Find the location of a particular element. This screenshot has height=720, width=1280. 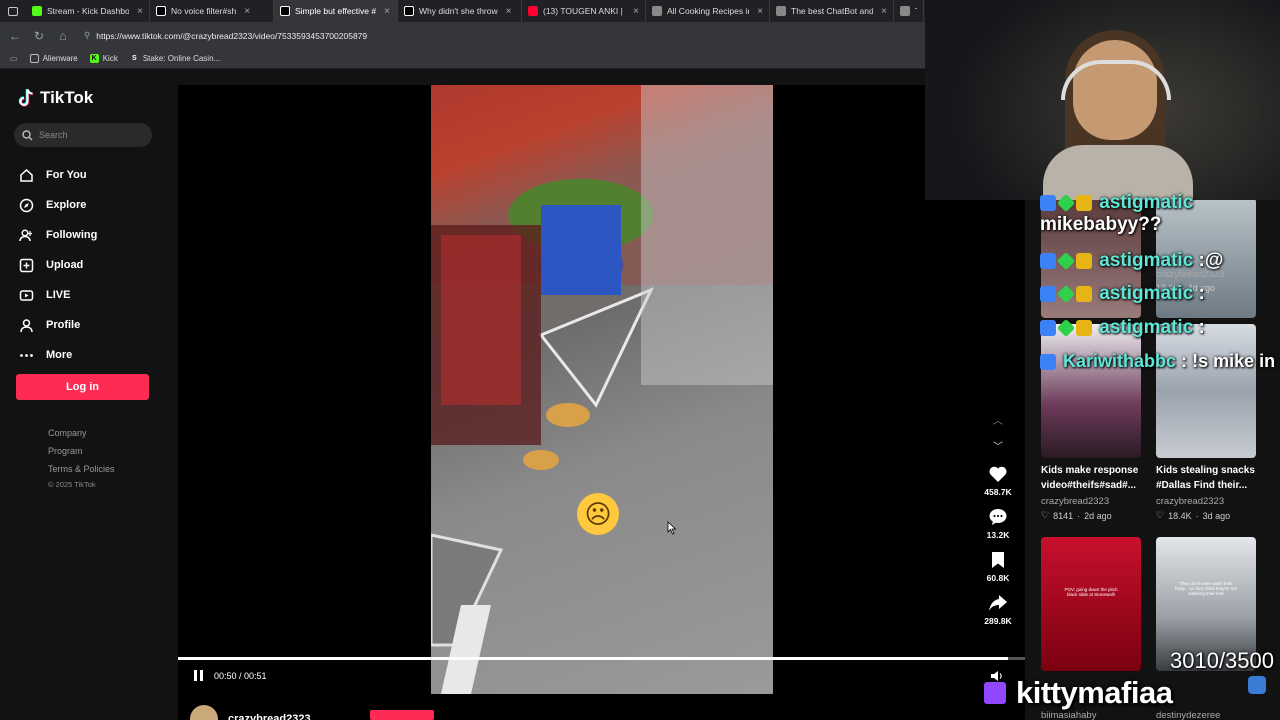

sidebar-item-profile: Profile is located at coordinates (57, 325).